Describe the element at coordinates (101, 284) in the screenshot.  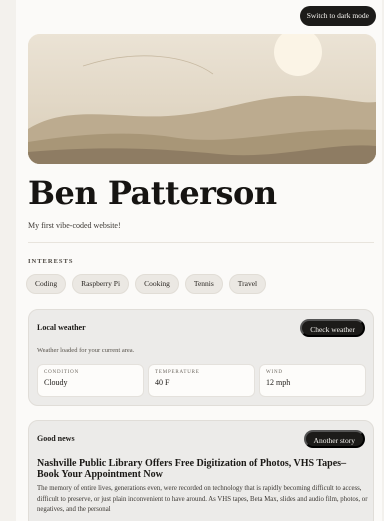
I see `interest-chip-raspberry-pi: Raspberry Pi` at that location.